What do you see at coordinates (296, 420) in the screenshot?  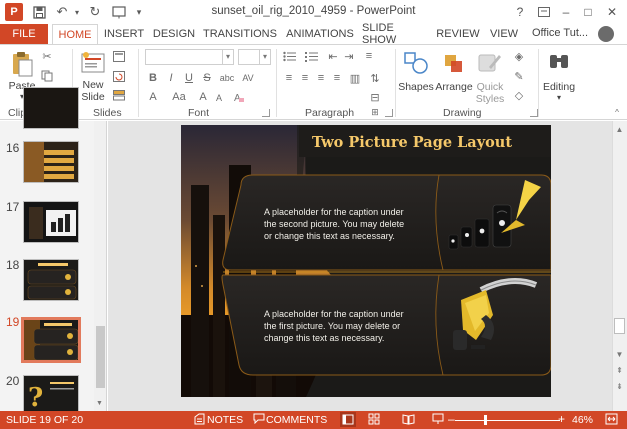 I see `comments-button: COMMENTS` at bounding box center [296, 420].